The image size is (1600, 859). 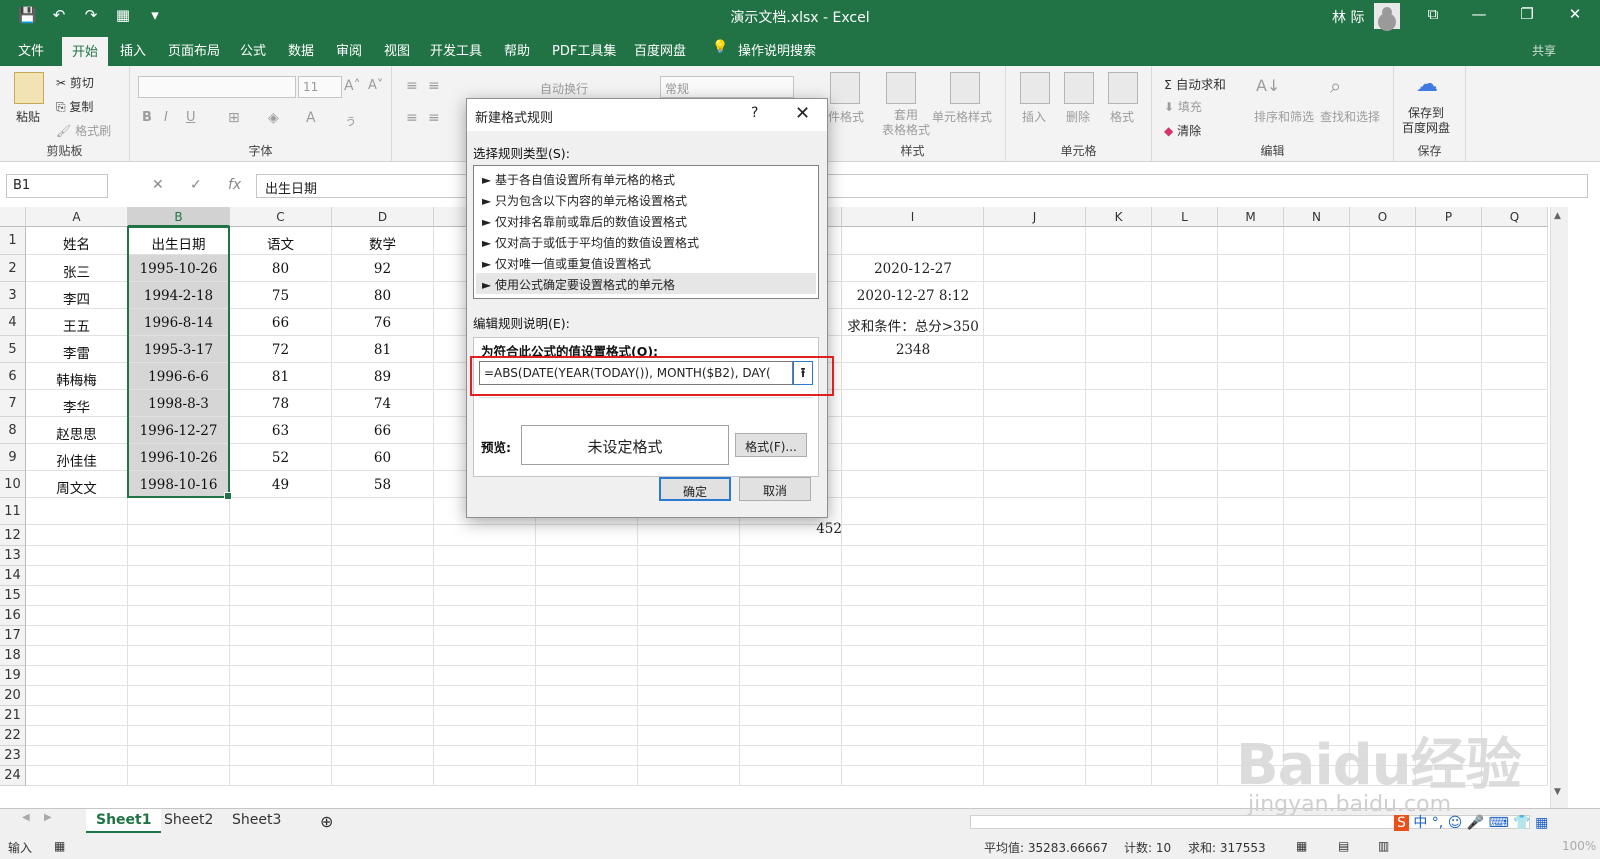 What do you see at coordinates (383, 295) in the screenshot?
I see `grid-cell: 80` at bounding box center [383, 295].